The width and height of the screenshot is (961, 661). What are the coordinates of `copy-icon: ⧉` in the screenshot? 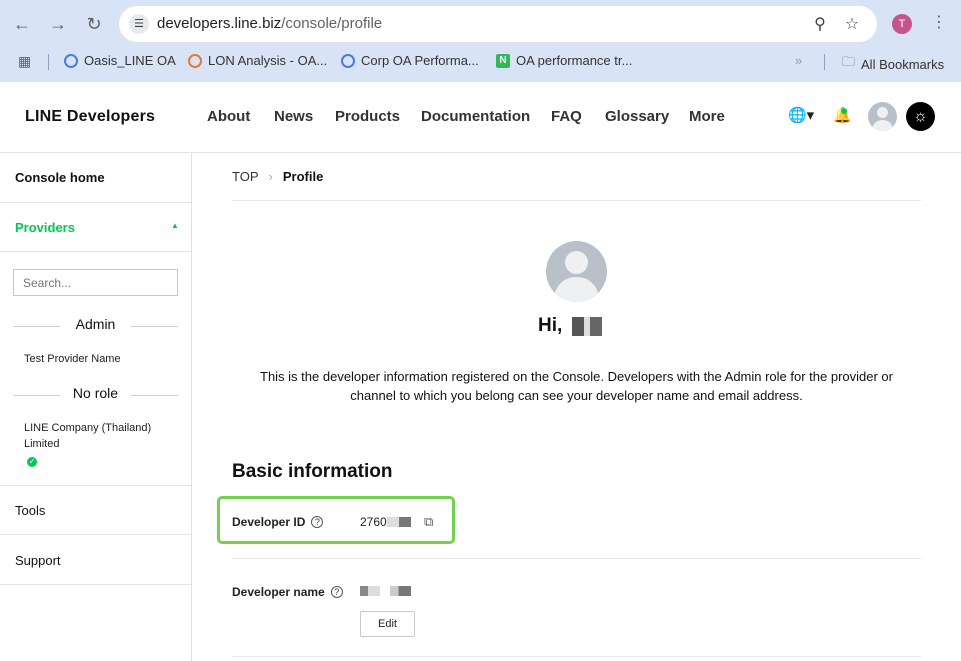 It's located at (428, 522).